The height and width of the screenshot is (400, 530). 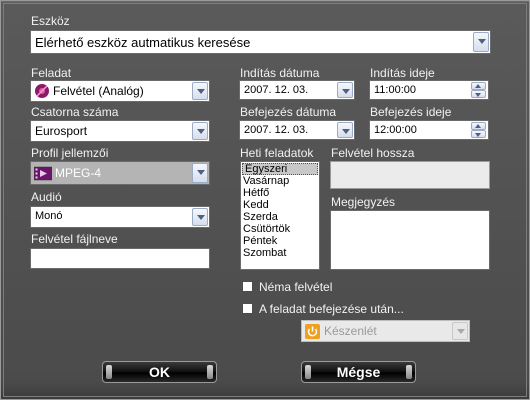 What do you see at coordinates (50, 21) in the screenshot?
I see `device-label: Eszköz` at bounding box center [50, 21].